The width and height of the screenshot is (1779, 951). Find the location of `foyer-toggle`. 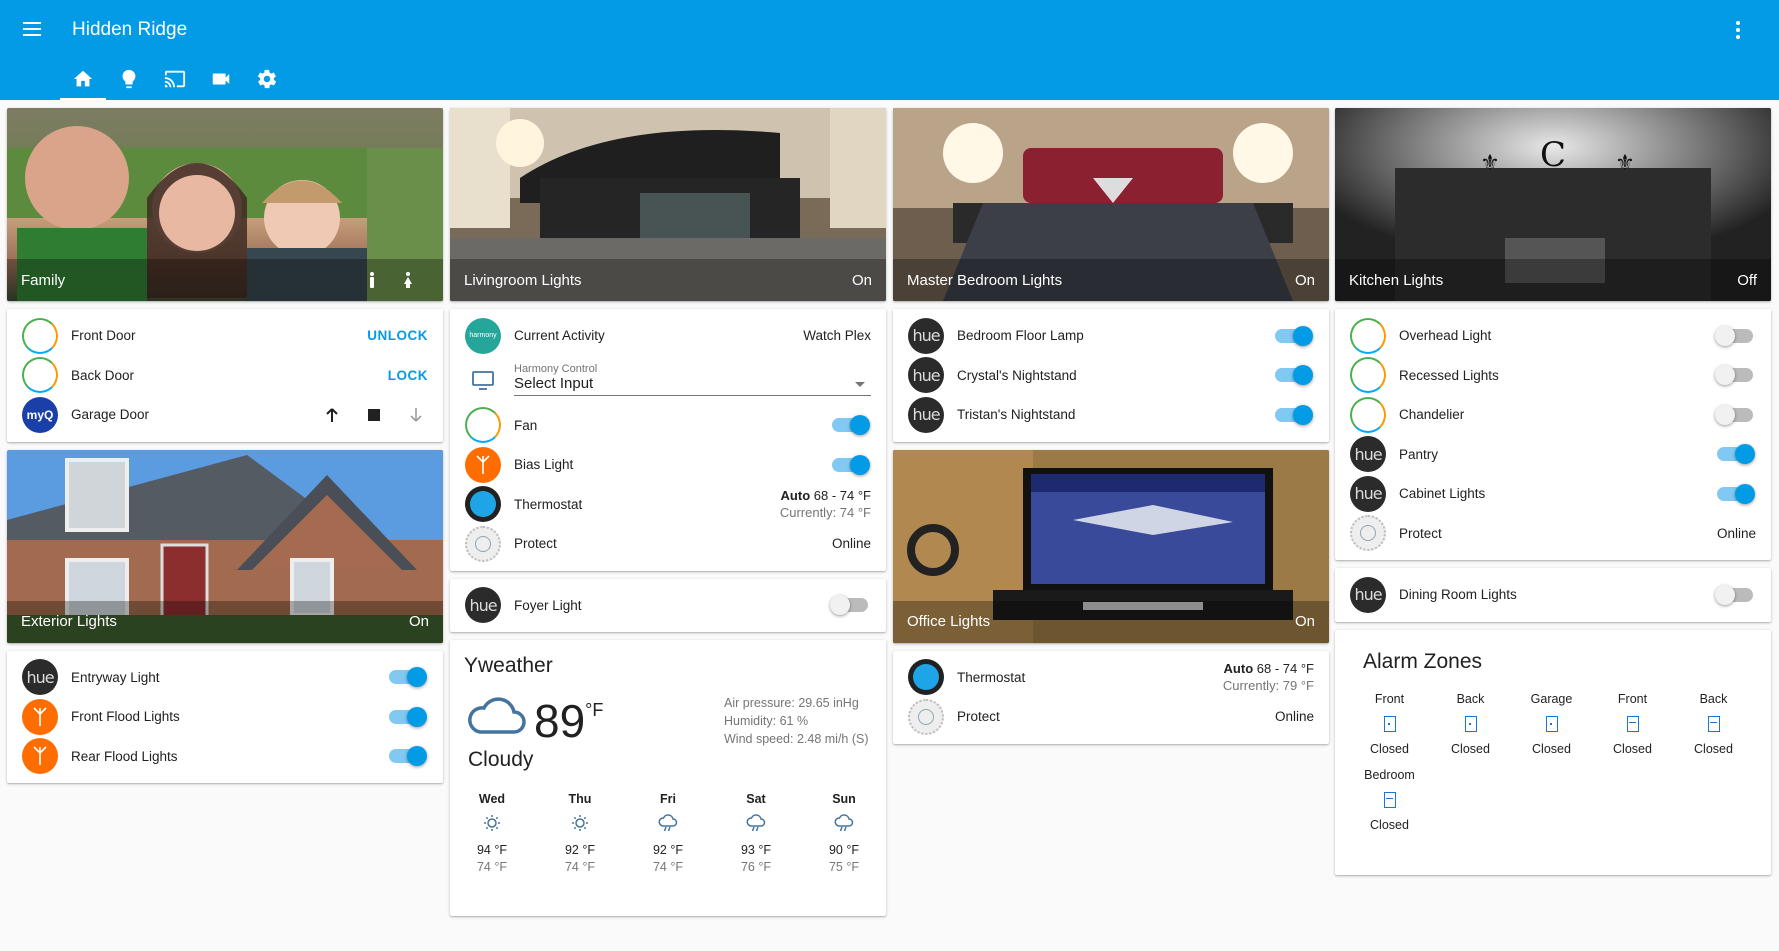

foyer-toggle is located at coordinates (849, 605).